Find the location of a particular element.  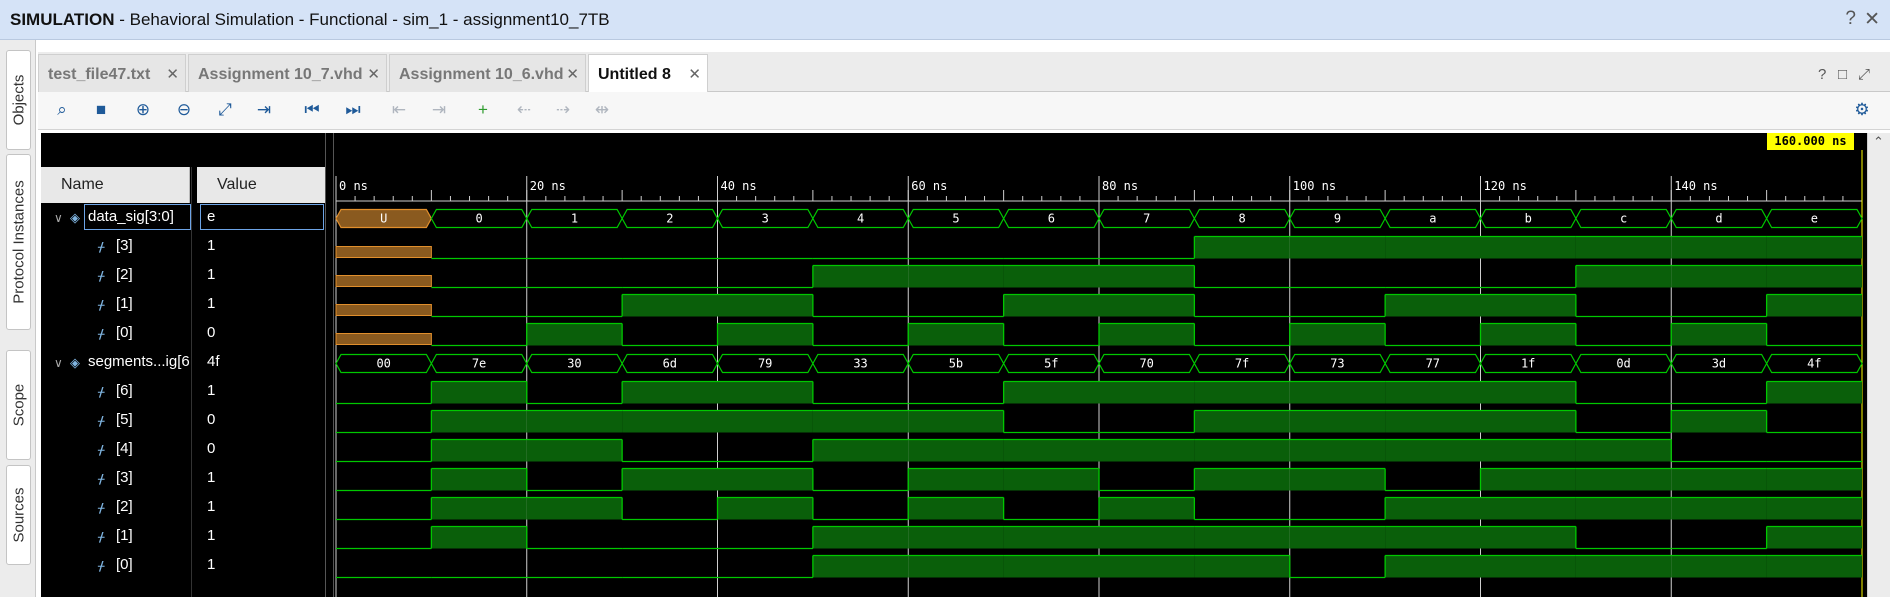

tab-assignment-10-7: Assignment 10_7.vhd ✕ is located at coordinates (287, 73).